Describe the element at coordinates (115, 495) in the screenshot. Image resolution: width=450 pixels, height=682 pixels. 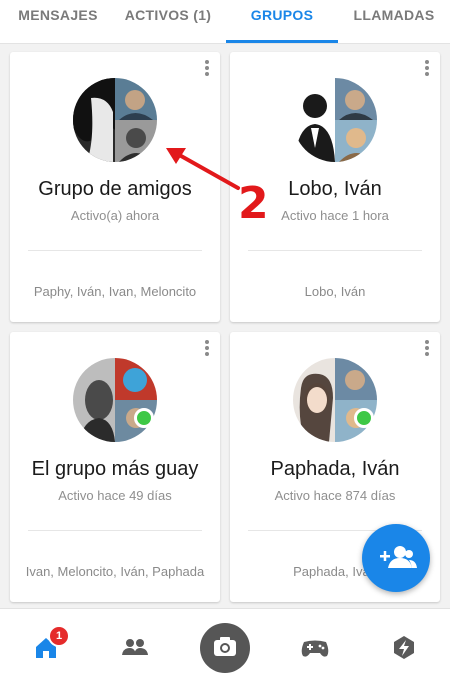
I see `group-status: Activo hace 49 días` at that location.